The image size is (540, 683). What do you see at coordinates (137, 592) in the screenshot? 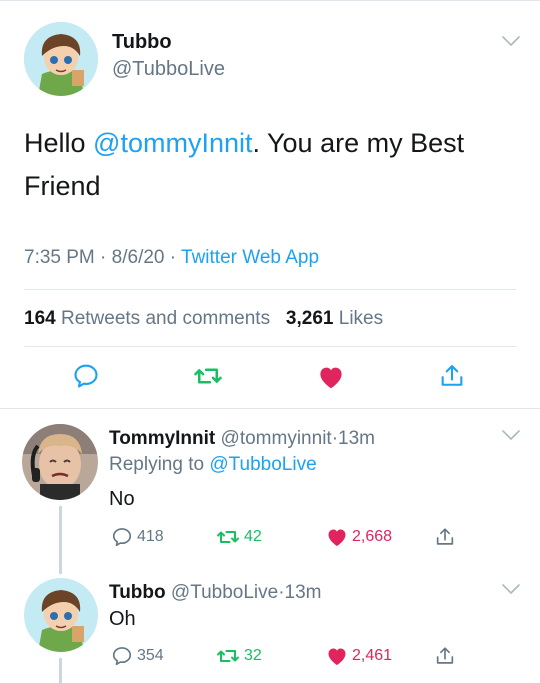
I see `reply-display-name: Tubbo` at bounding box center [137, 592].